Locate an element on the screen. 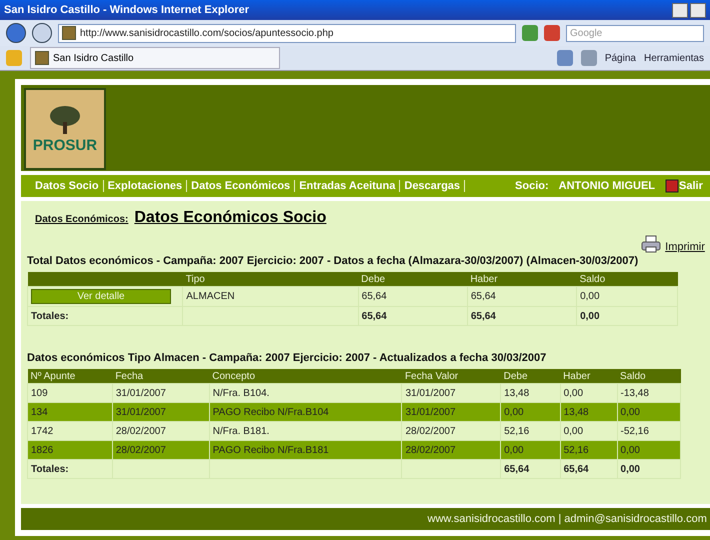 This screenshot has height=540, width=710. section-title: Datos económicos Tipo Almacen - Campaña: 2007 Ejercicio: 2007 - Actualizados a fecha 30/03/2007 is located at coordinates (287, 358).